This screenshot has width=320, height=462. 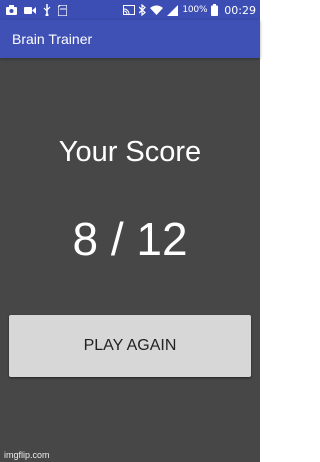 What do you see at coordinates (173, 10) in the screenshot?
I see `signal-icon` at bounding box center [173, 10].